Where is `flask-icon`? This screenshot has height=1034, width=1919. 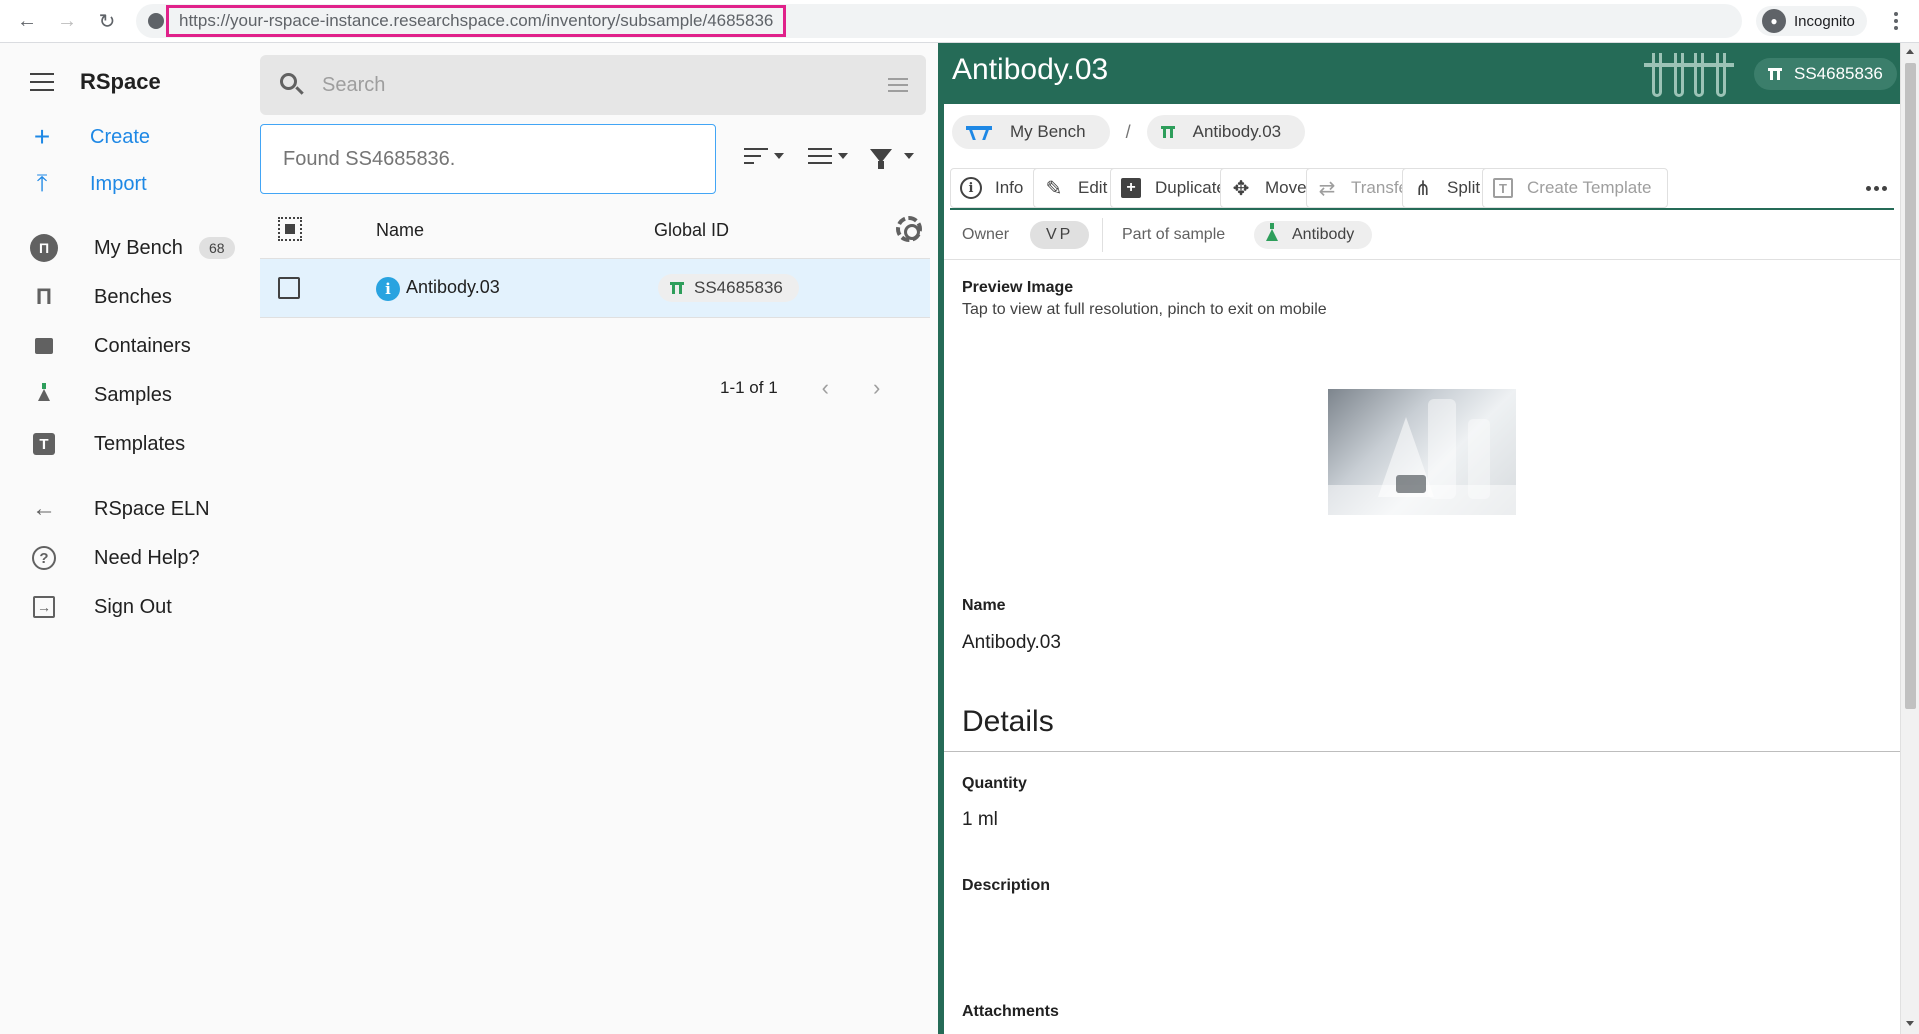
flask-icon is located at coordinates (1272, 232).